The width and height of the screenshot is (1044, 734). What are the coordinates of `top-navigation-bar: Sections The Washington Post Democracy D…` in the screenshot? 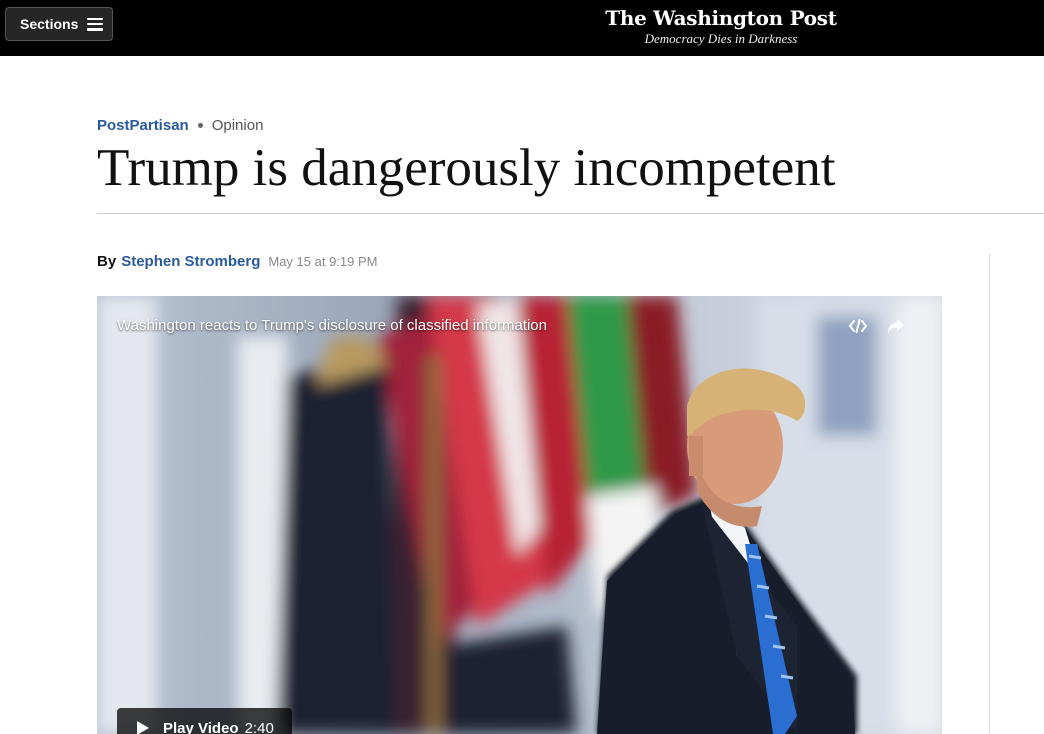 It's located at (522, 28).